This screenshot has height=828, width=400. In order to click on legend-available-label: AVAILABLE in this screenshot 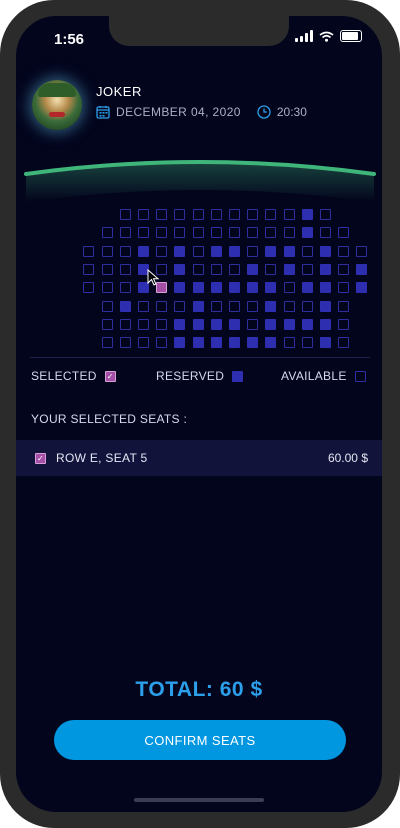, I will do `click(314, 376)`.